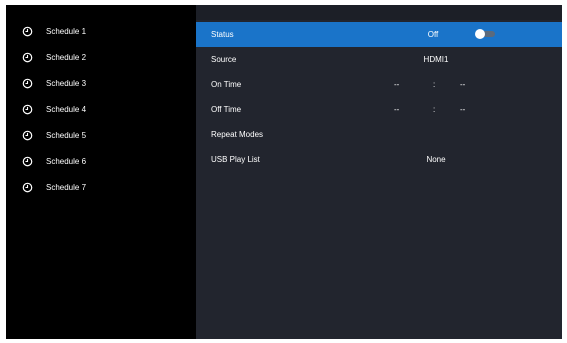 The width and height of the screenshot is (567, 343). I want to click on sidebar-item-label: Schedule 5, so click(66, 135).